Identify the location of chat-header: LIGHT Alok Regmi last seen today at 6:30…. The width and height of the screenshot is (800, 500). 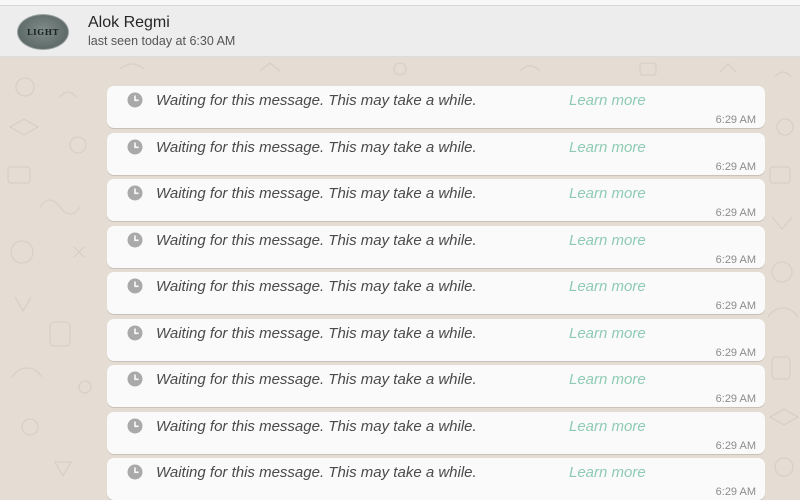
(400, 31).